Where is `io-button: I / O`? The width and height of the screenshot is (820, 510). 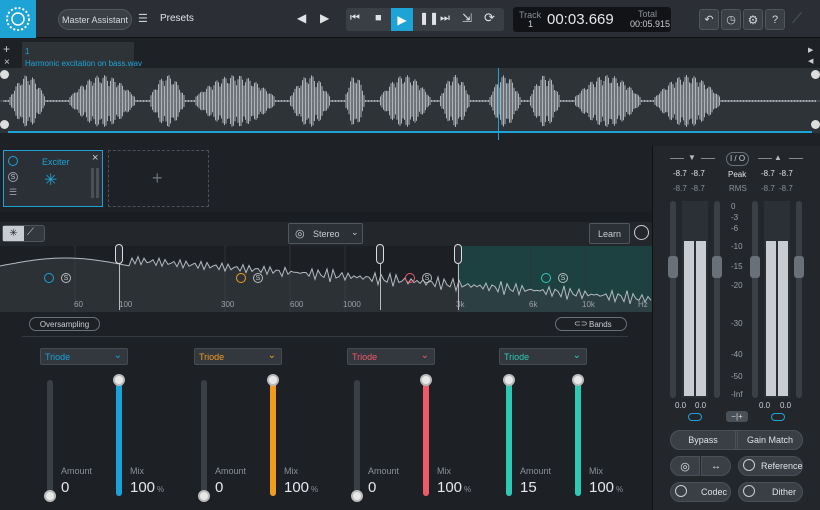 io-button: I / O is located at coordinates (737, 159).